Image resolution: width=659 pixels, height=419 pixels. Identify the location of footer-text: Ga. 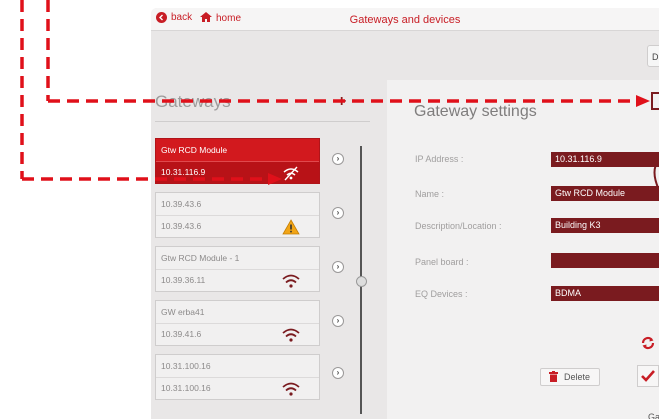
(653, 415).